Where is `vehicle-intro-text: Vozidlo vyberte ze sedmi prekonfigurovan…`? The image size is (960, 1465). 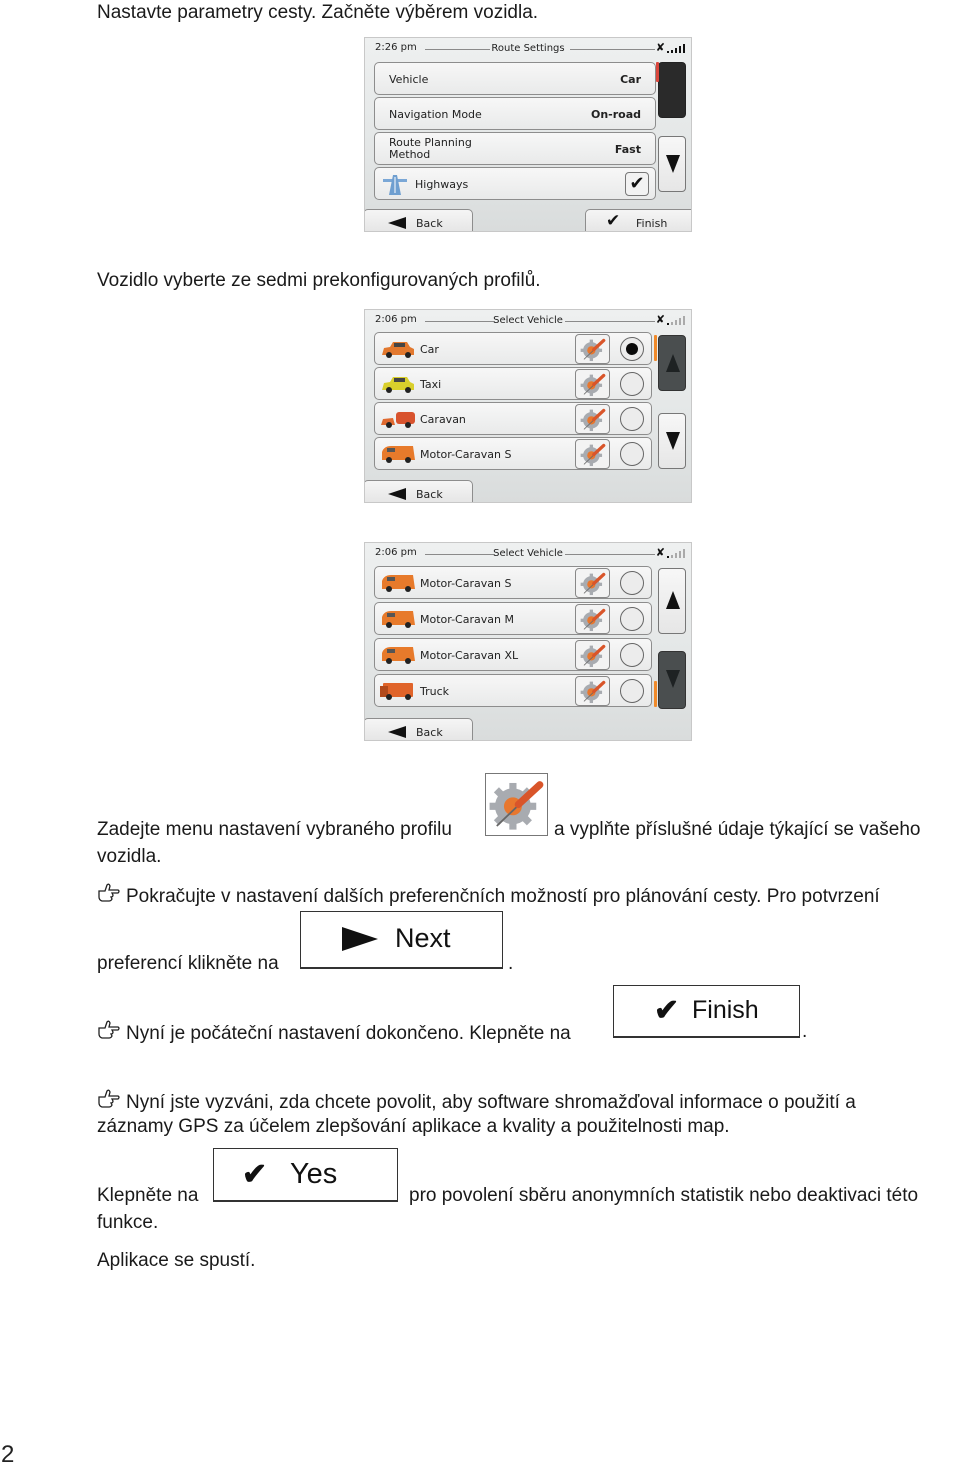
vehicle-intro-text: Vozidlo vyberte ze sedmi prekonfigurovan… is located at coordinates (319, 280).